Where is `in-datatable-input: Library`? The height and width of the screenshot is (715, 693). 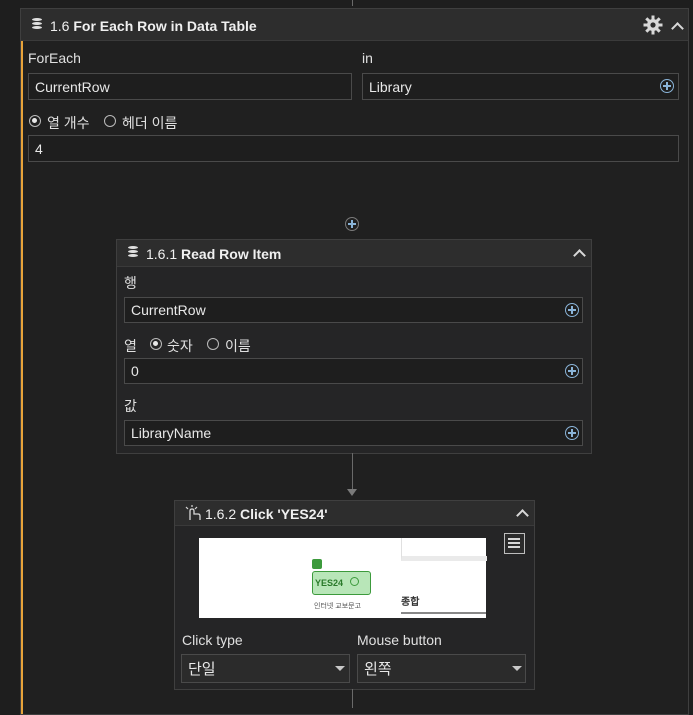 in-datatable-input: Library is located at coordinates (520, 86).